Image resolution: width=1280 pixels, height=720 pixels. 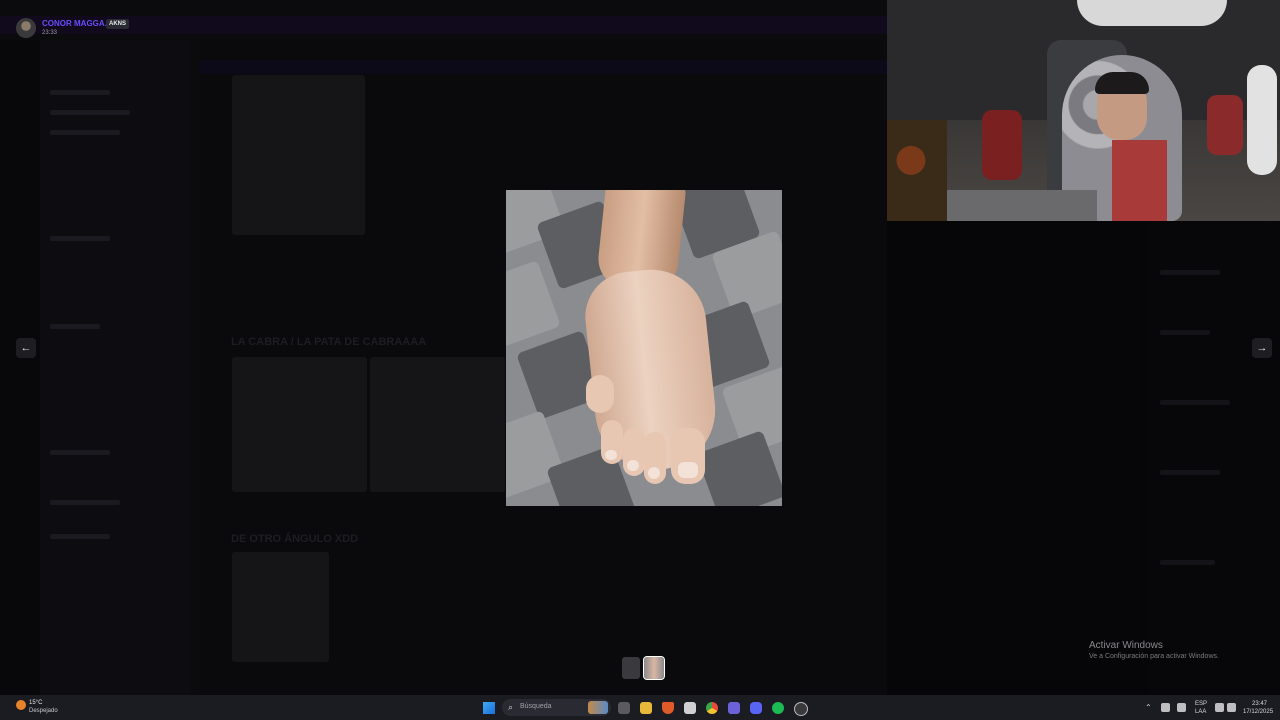 I want to click on user-tag-badge: AKNS, so click(x=118, y=24).